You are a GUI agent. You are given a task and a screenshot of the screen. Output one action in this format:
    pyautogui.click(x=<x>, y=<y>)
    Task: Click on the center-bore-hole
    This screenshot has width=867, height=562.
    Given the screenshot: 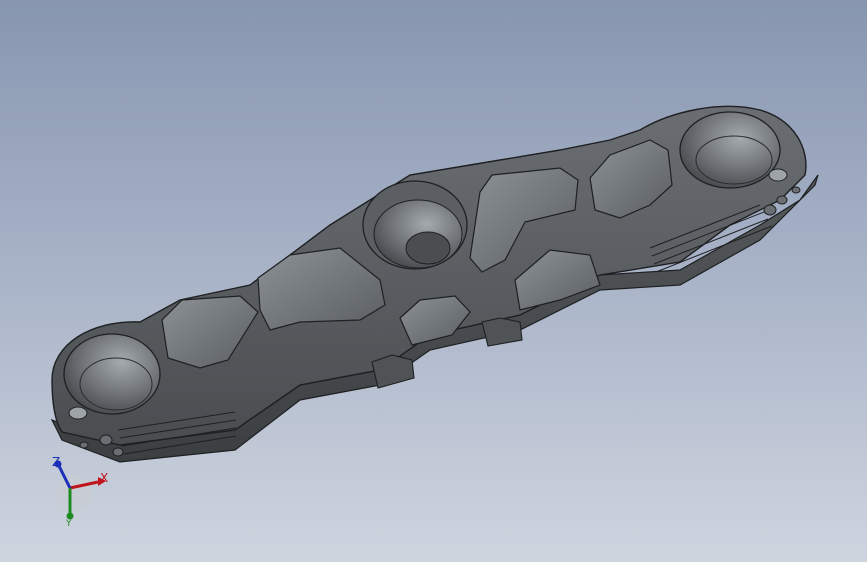 What is the action you would take?
    pyautogui.click(x=428, y=248)
    